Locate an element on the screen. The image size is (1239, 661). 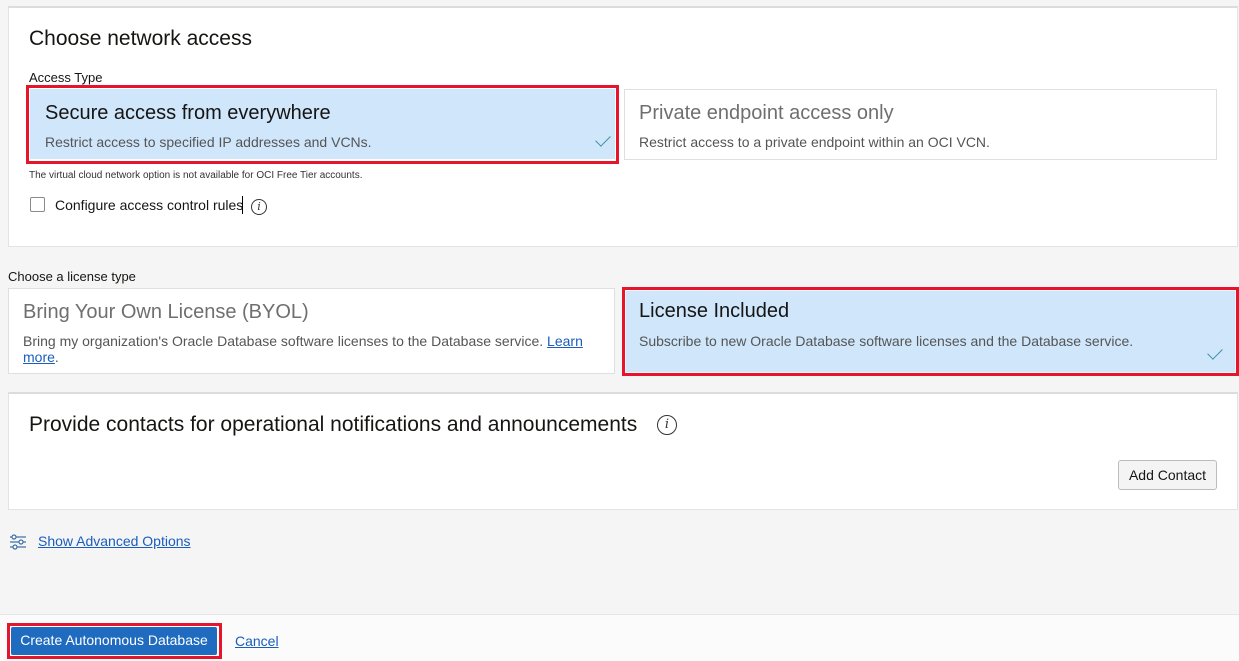
create-autonomous-database-button: Create Autonomous Database is located at coordinates (114, 641).